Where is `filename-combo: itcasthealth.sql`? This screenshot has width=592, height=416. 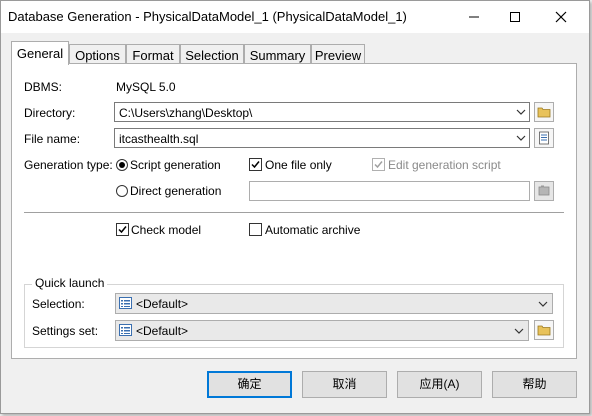 filename-combo: itcasthealth.sql is located at coordinates (322, 138).